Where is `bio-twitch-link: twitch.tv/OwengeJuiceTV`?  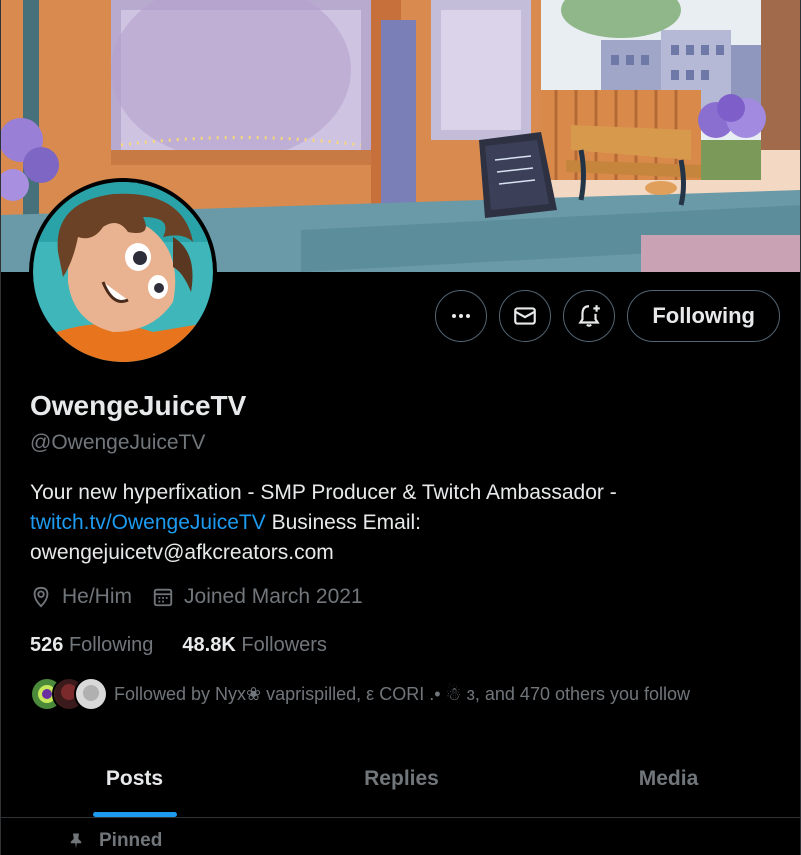
bio-twitch-link: twitch.tv/OwengeJuiceTV is located at coordinates (148, 522).